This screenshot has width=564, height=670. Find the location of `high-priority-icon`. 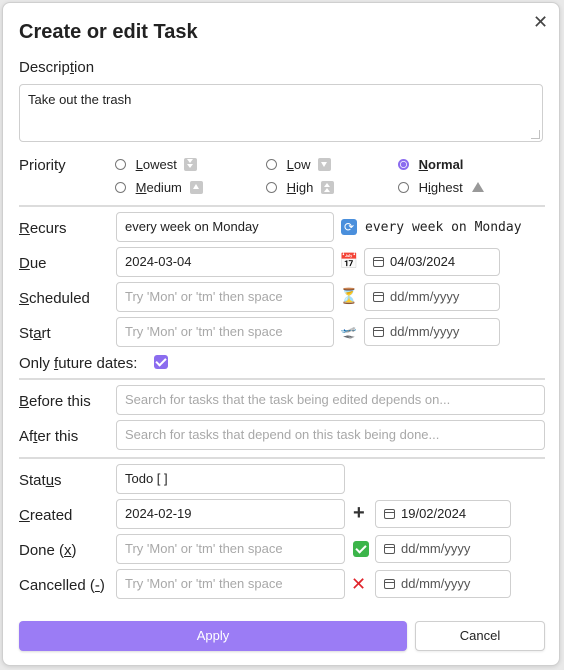

high-priority-icon is located at coordinates (327, 187).